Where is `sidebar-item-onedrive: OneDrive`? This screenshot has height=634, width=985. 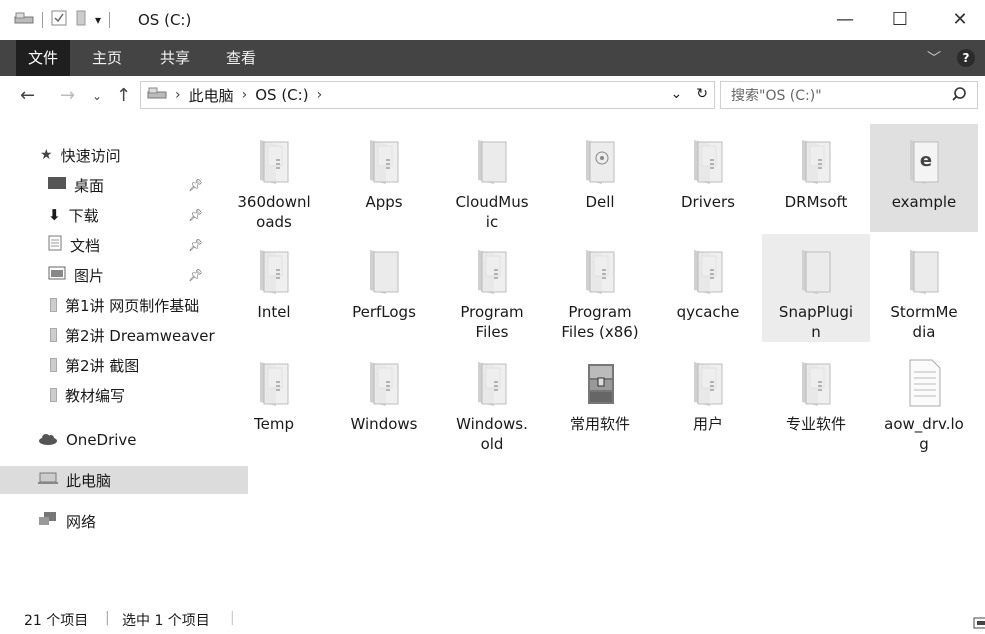
sidebar-item-onedrive: OneDrive is located at coordinates (124, 440).